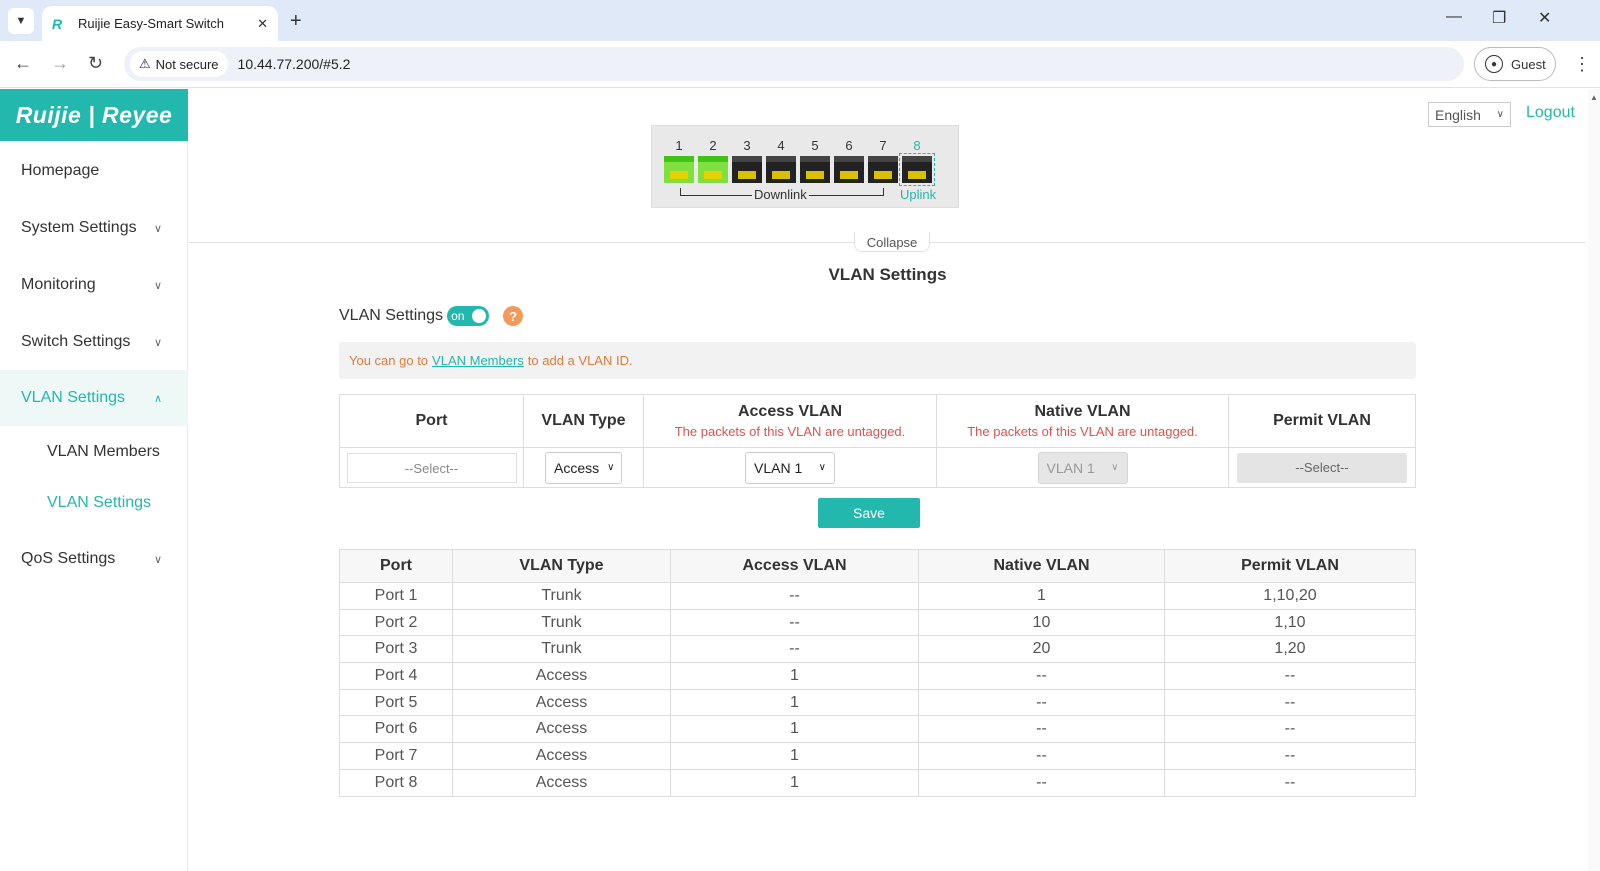 This screenshot has width=1600, height=871. I want to click on vlan-type-select: Access ∨, so click(583, 467).